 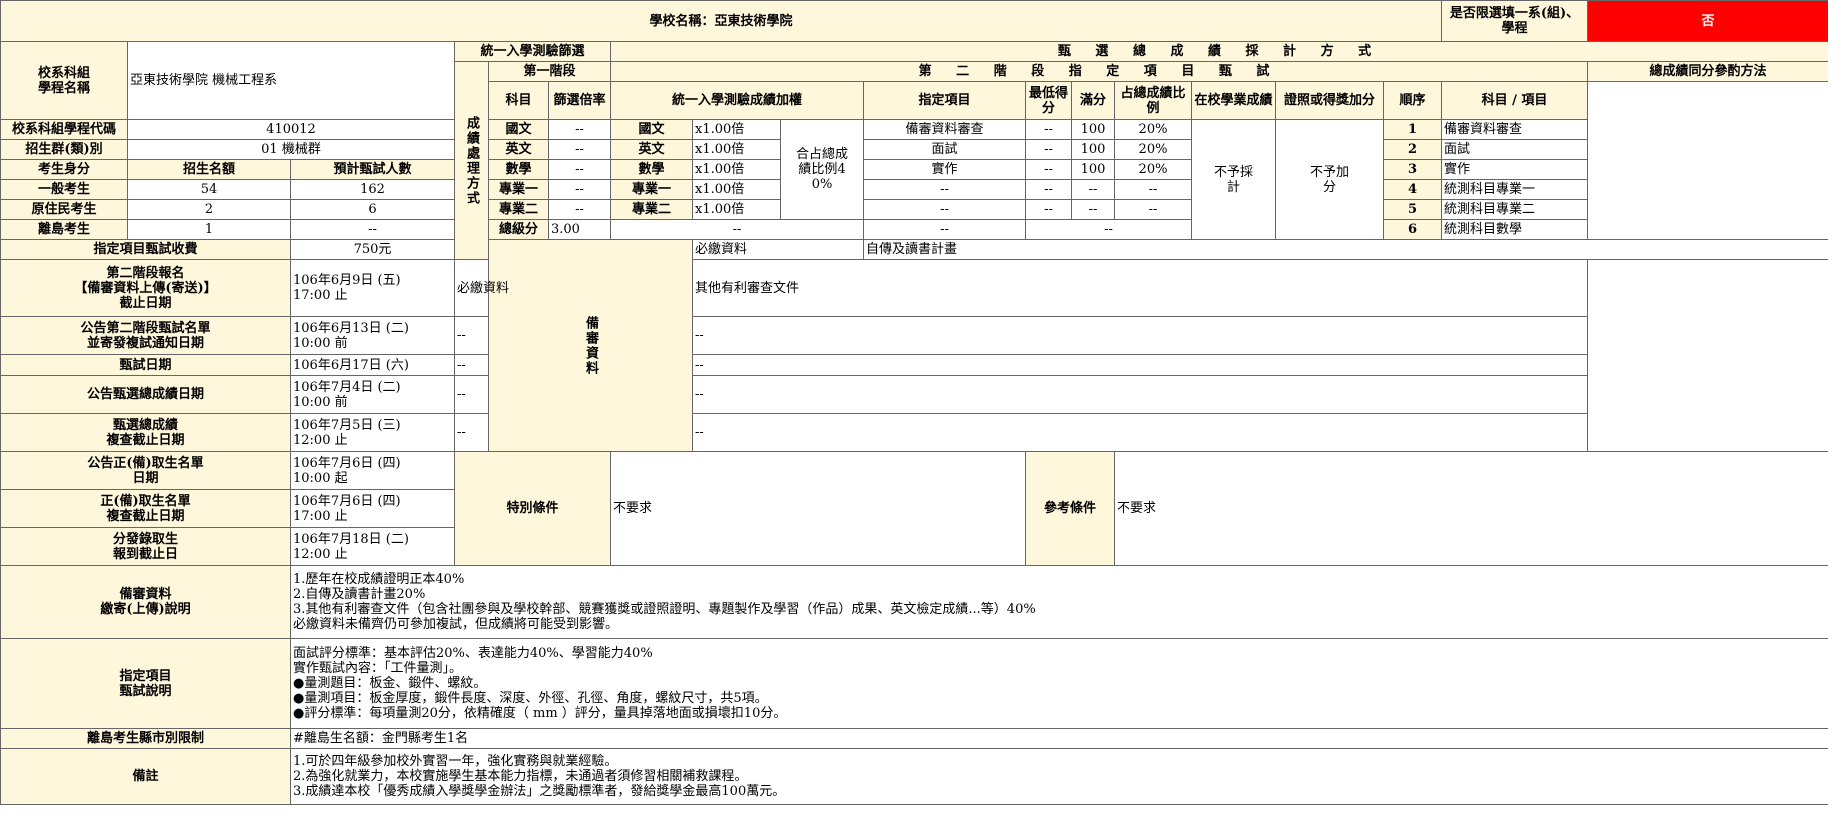 I want to click on total-label: 總級分, so click(x=518, y=229).